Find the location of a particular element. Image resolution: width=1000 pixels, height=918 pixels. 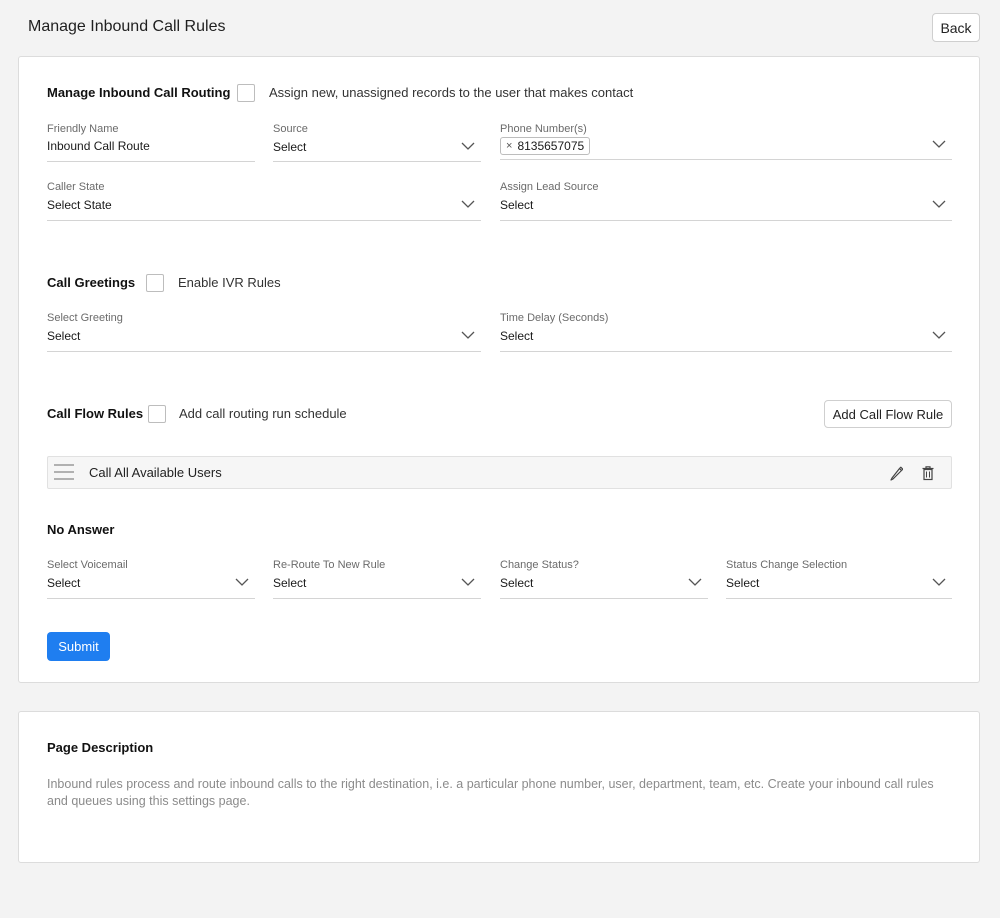

status-selection-select: Status Change Selection Select is located at coordinates (839, 579).